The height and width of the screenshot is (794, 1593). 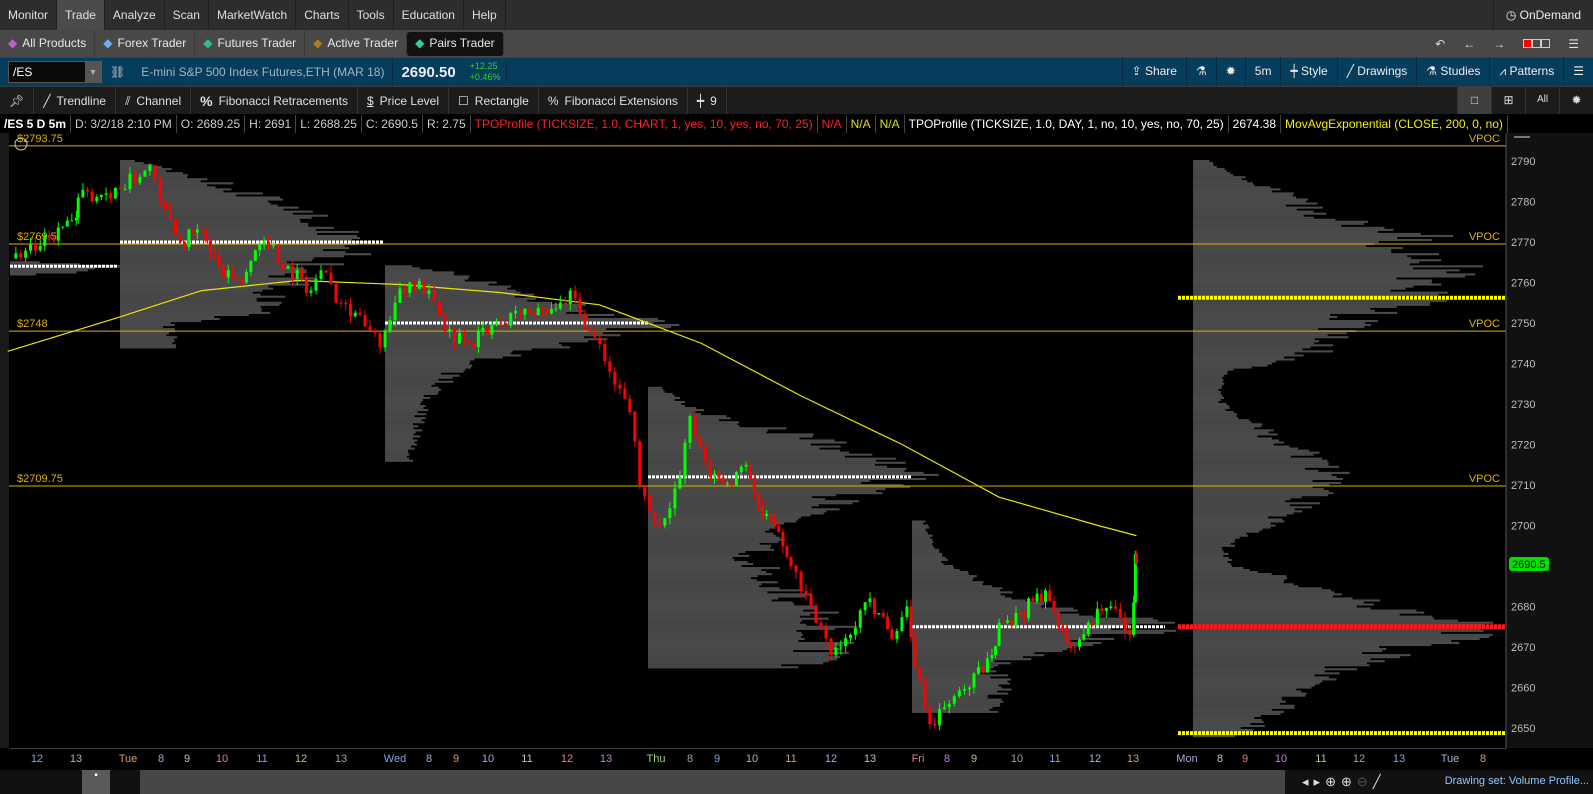 I want to click on subnav-pairs-trader: ◆ Pairs Trader, so click(x=455, y=43).